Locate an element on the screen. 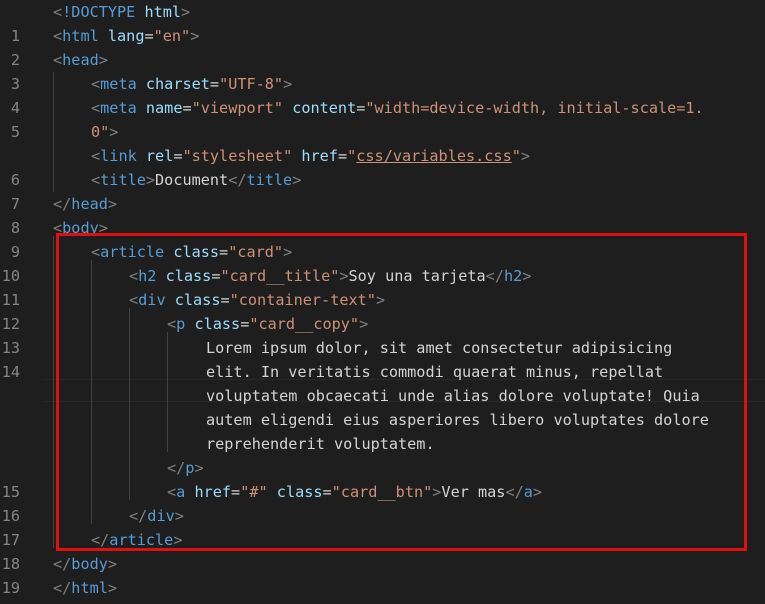  attribute-name: rel is located at coordinates (159, 156).